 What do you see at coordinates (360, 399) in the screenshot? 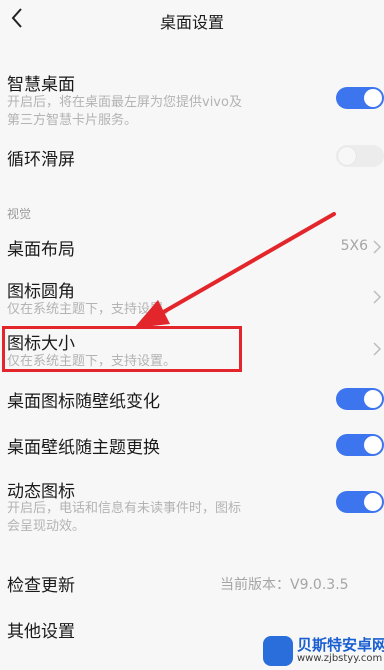
I see `icon-follow-wallpaper-toggle` at bounding box center [360, 399].